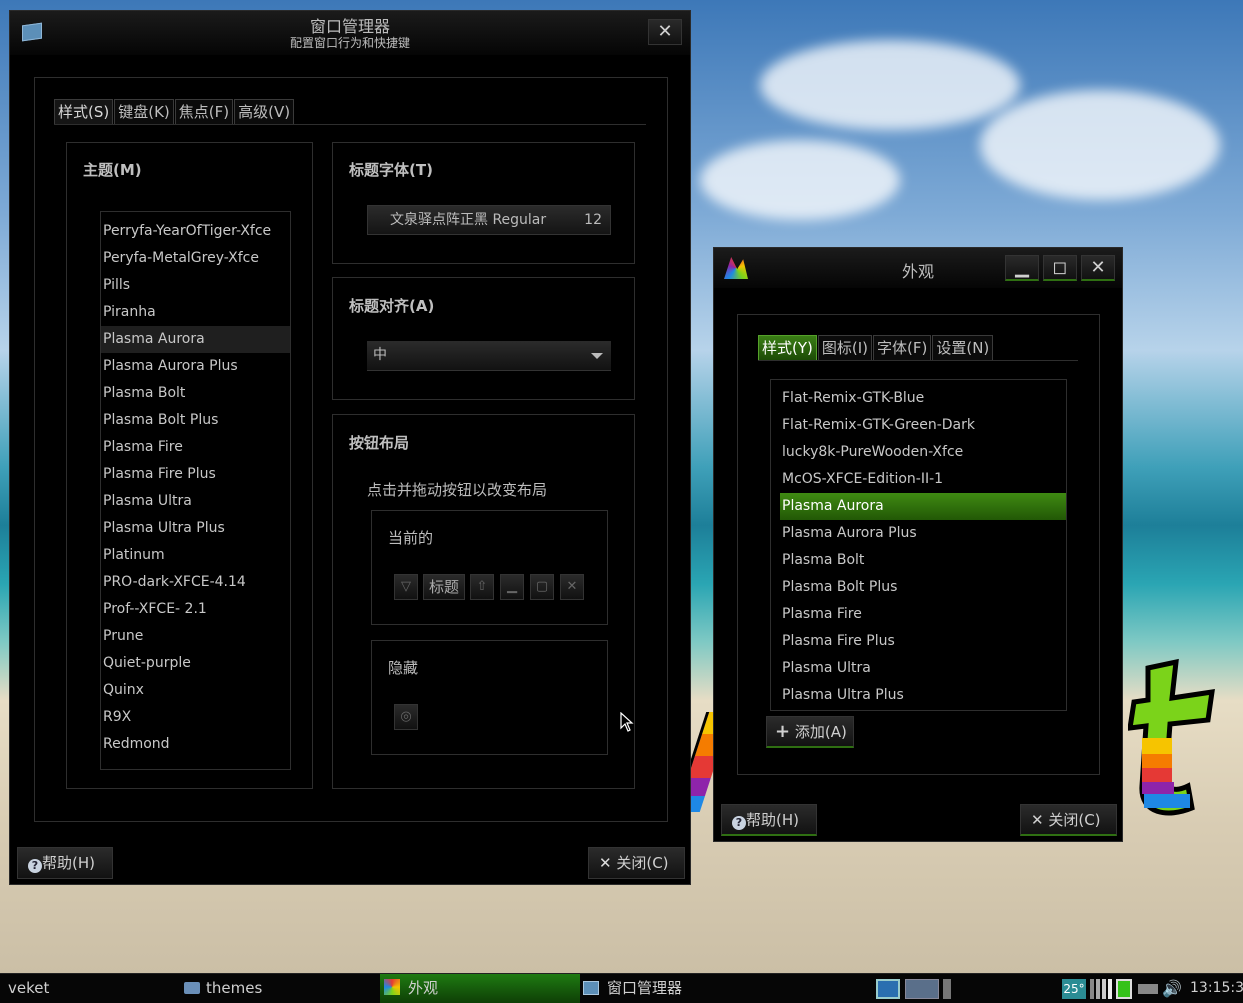 Image resolution: width=1243 pixels, height=1003 pixels. What do you see at coordinates (783, 731) in the screenshot?
I see `plus-icon: +` at bounding box center [783, 731].